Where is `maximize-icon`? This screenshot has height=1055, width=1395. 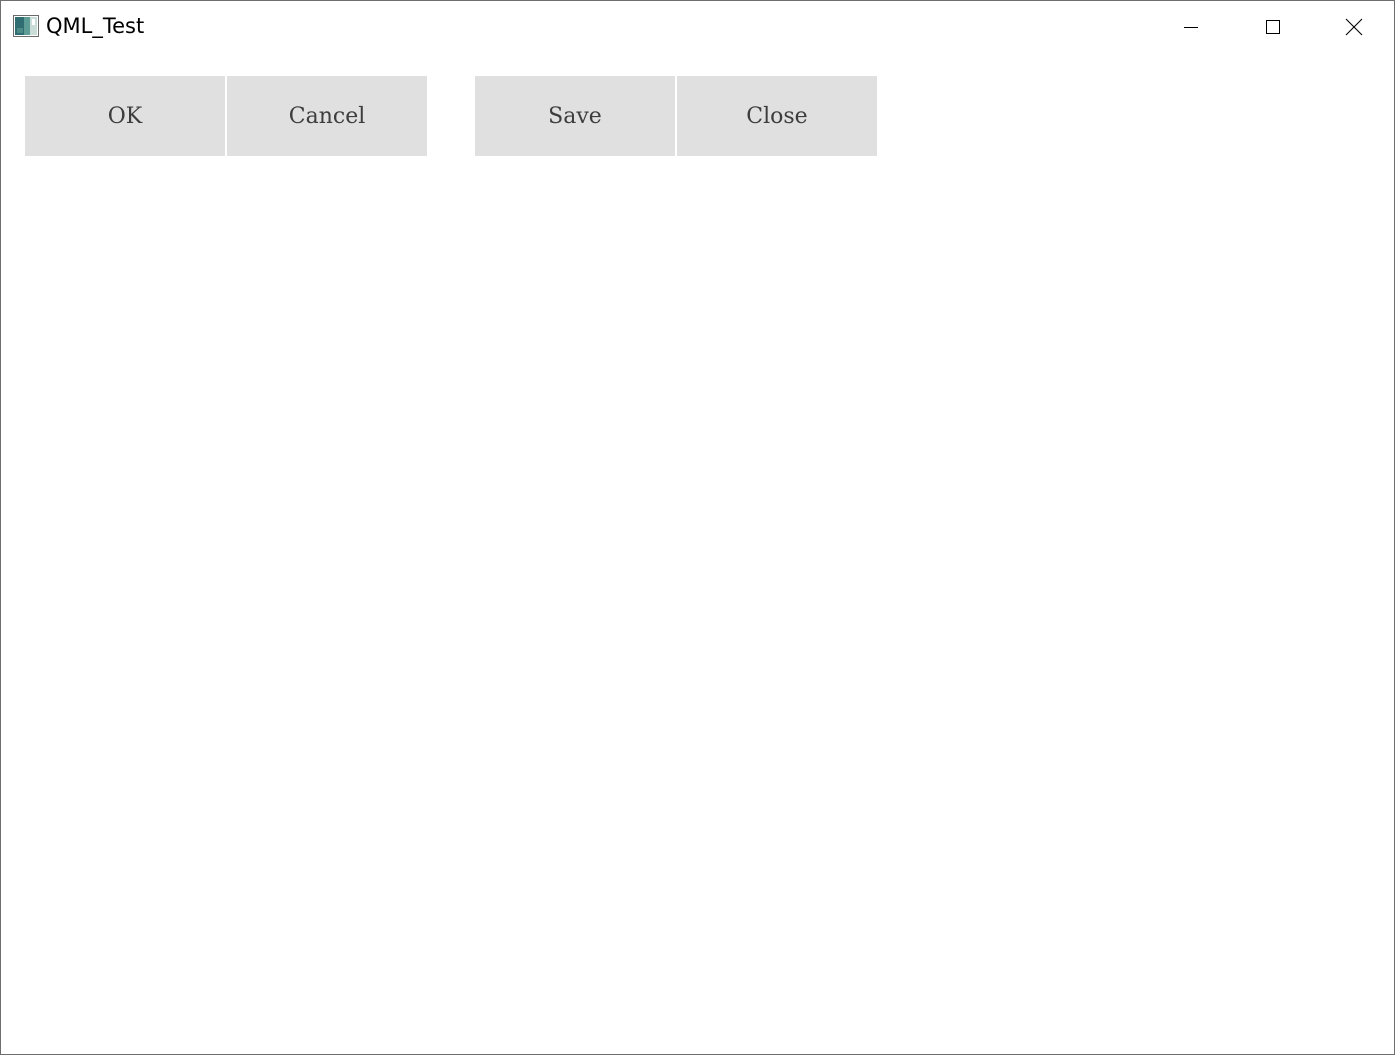
maximize-icon is located at coordinates (1273, 27).